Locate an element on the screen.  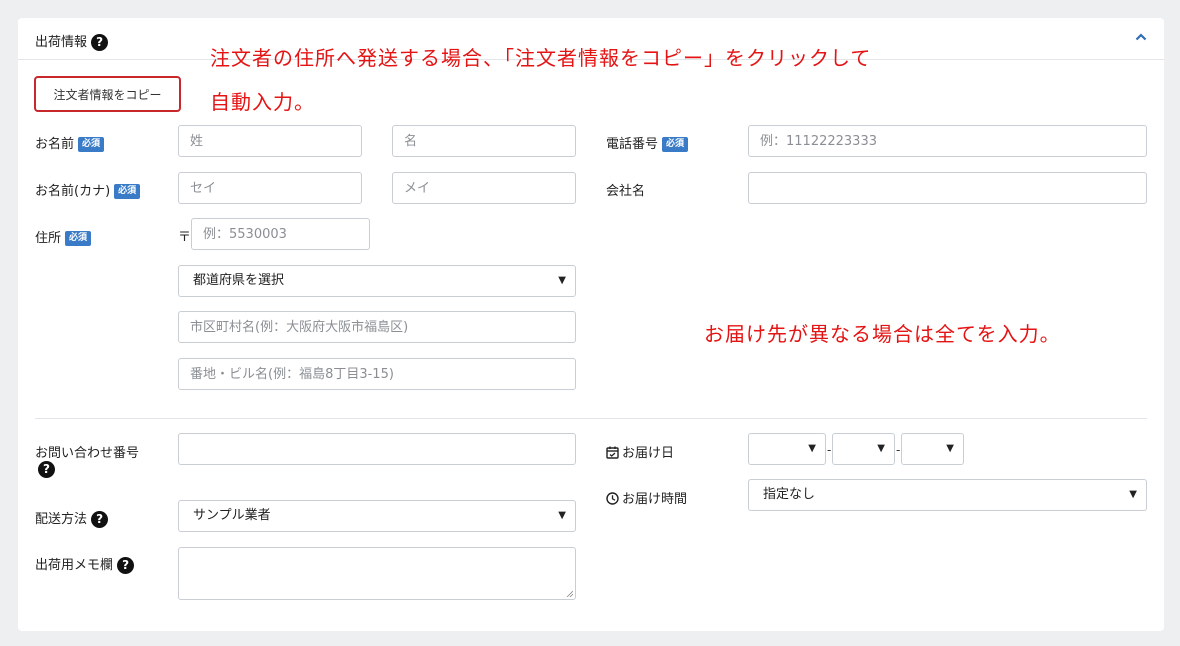
section-divider is located at coordinates (591, 418).